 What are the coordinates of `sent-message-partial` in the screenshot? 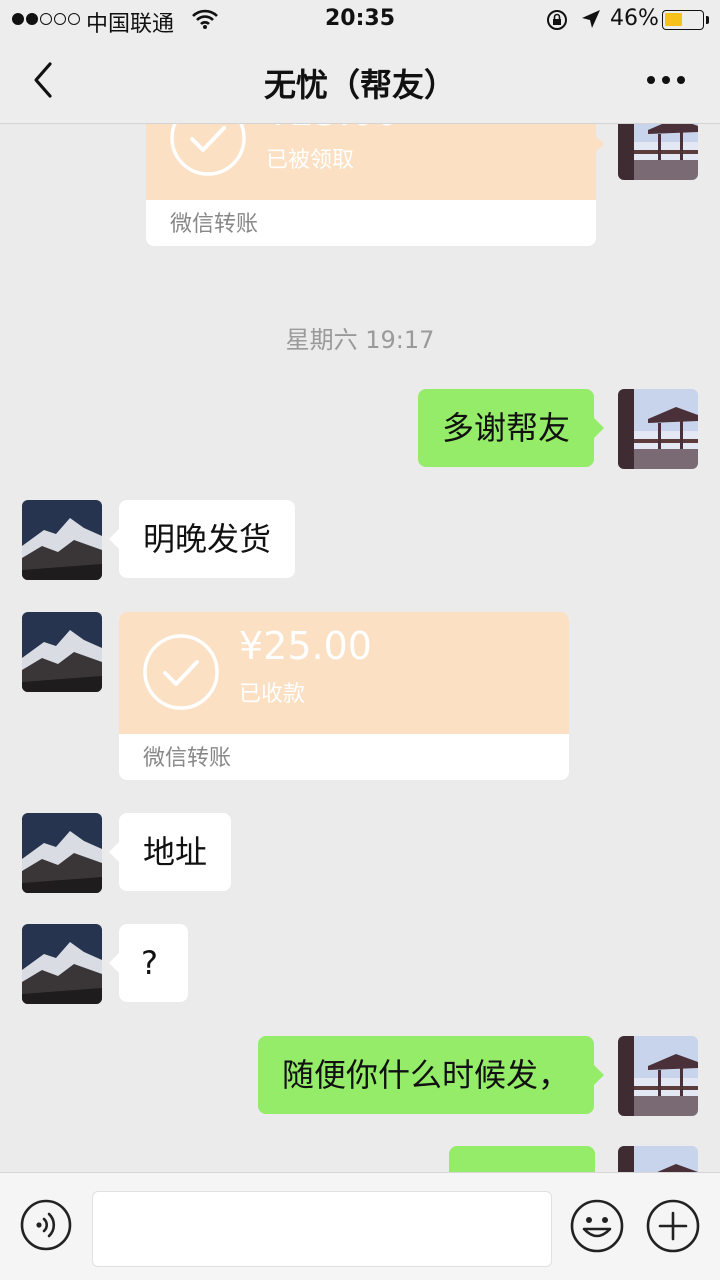 It's located at (522, 1159).